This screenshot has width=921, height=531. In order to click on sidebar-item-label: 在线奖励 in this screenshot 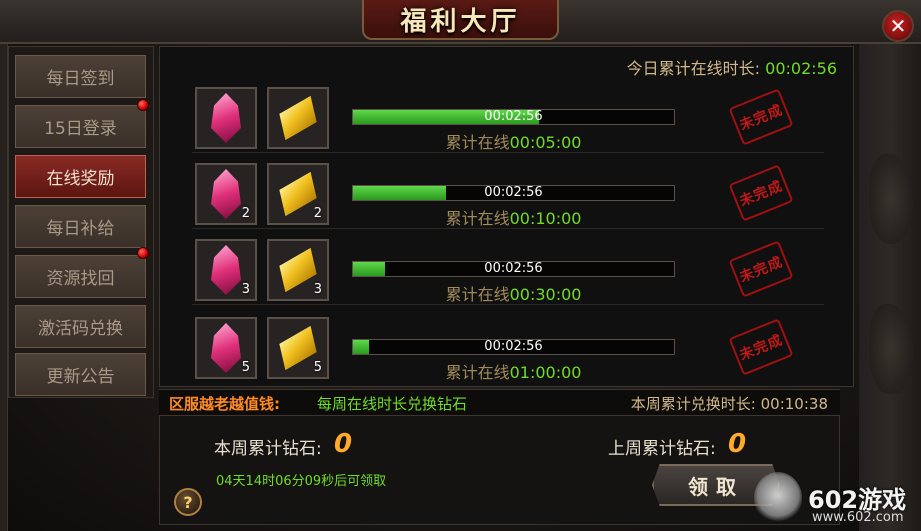, I will do `click(80, 179)`.